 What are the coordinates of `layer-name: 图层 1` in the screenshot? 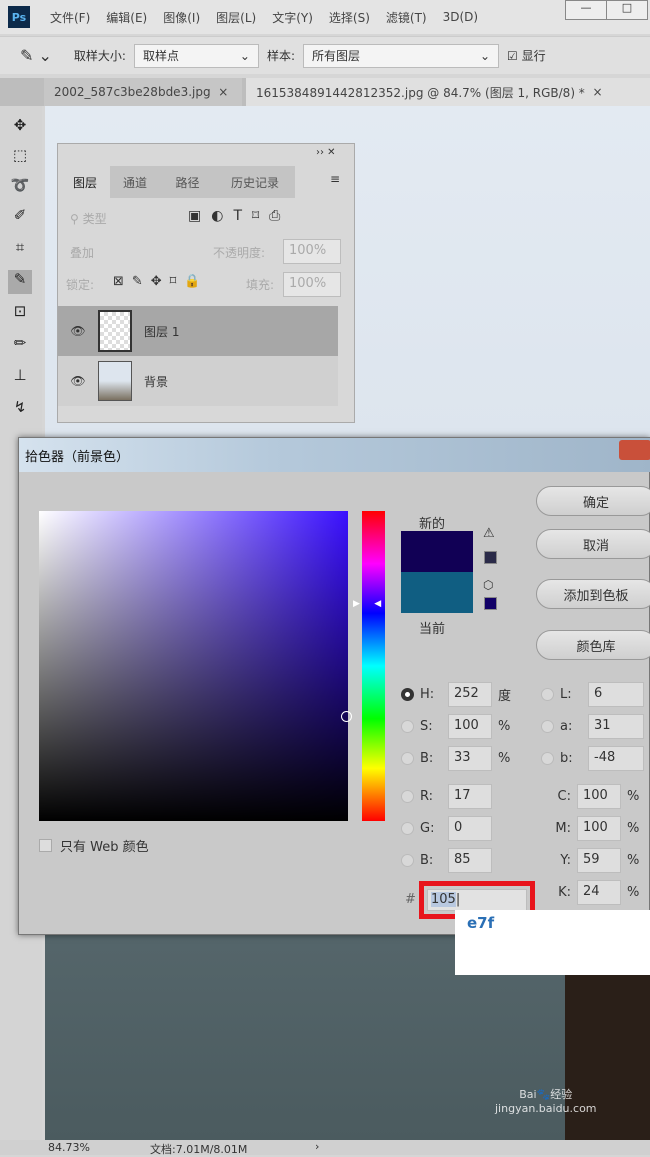 It's located at (162, 331).